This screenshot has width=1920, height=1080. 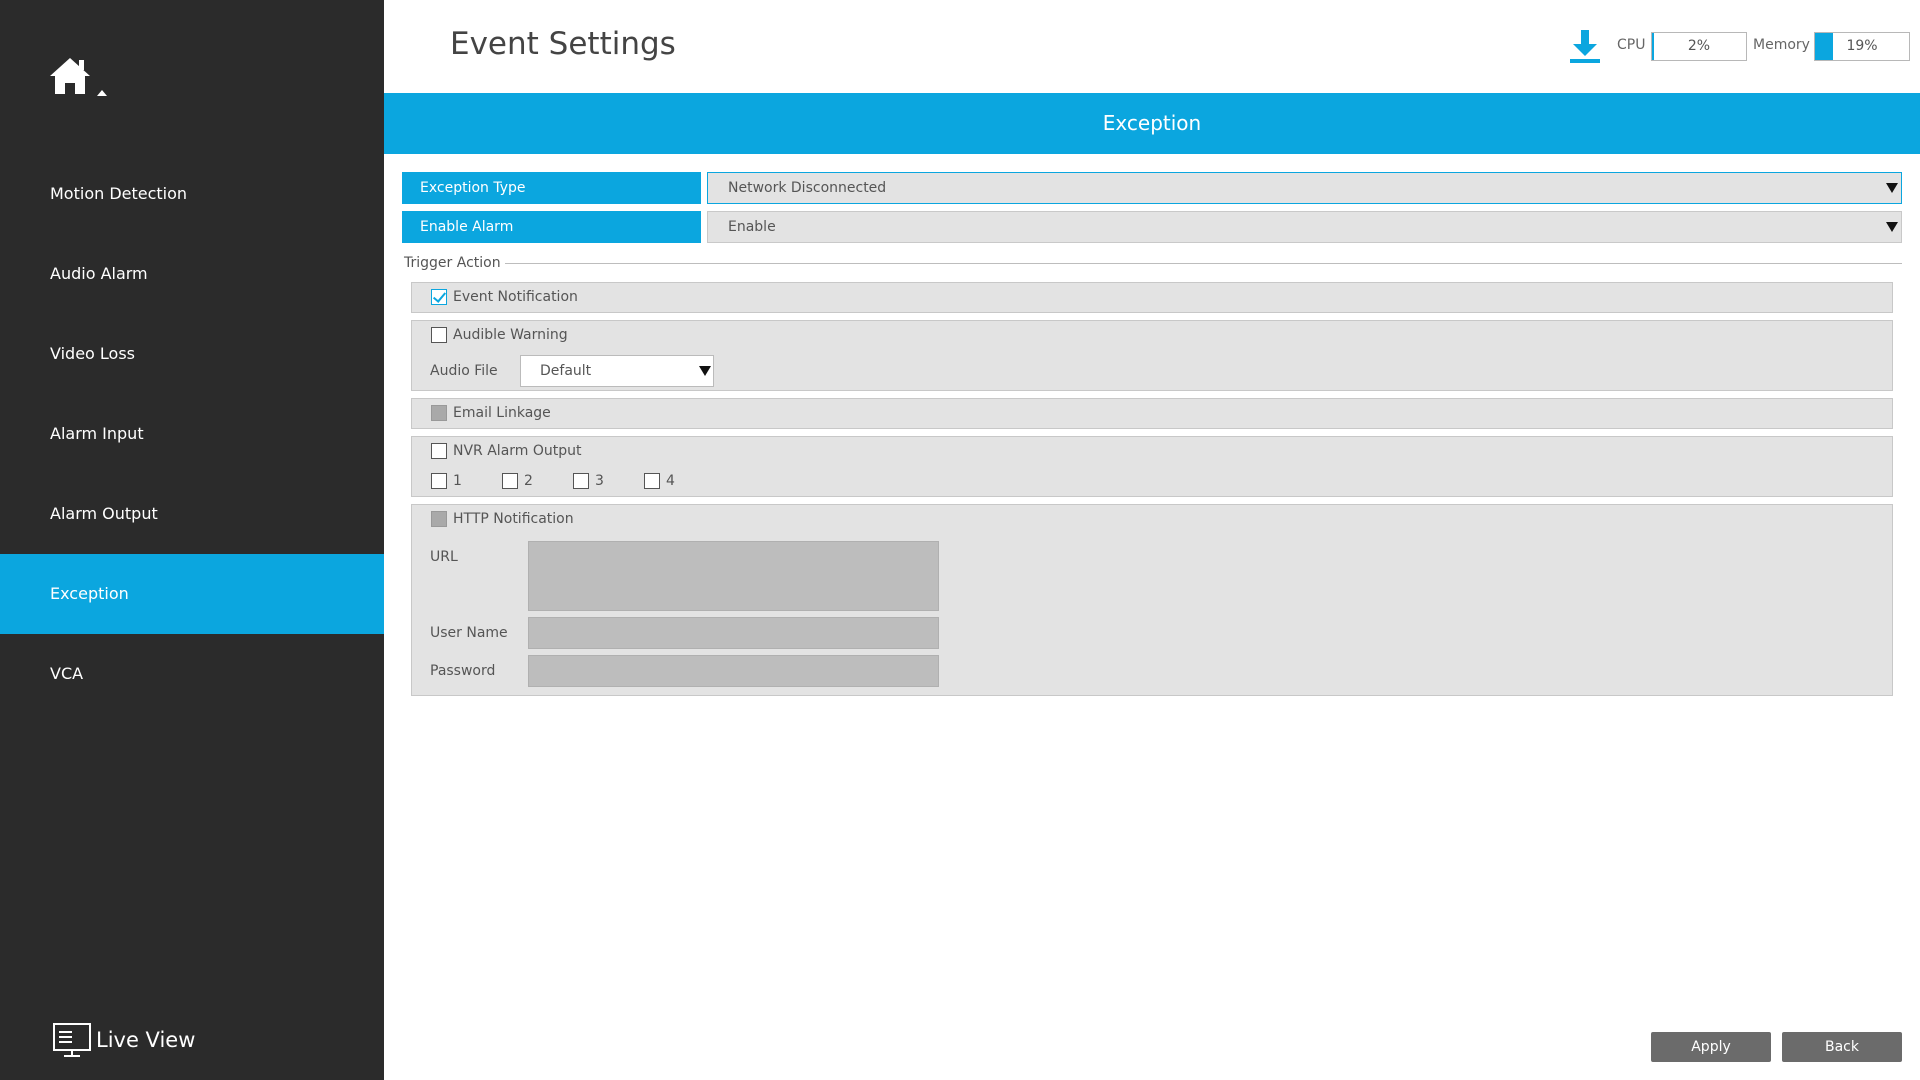 What do you see at coordinates (599, 481) in the screenshot?
I see `alarm-output-3-label: 3` at bounding box center [599, 481].